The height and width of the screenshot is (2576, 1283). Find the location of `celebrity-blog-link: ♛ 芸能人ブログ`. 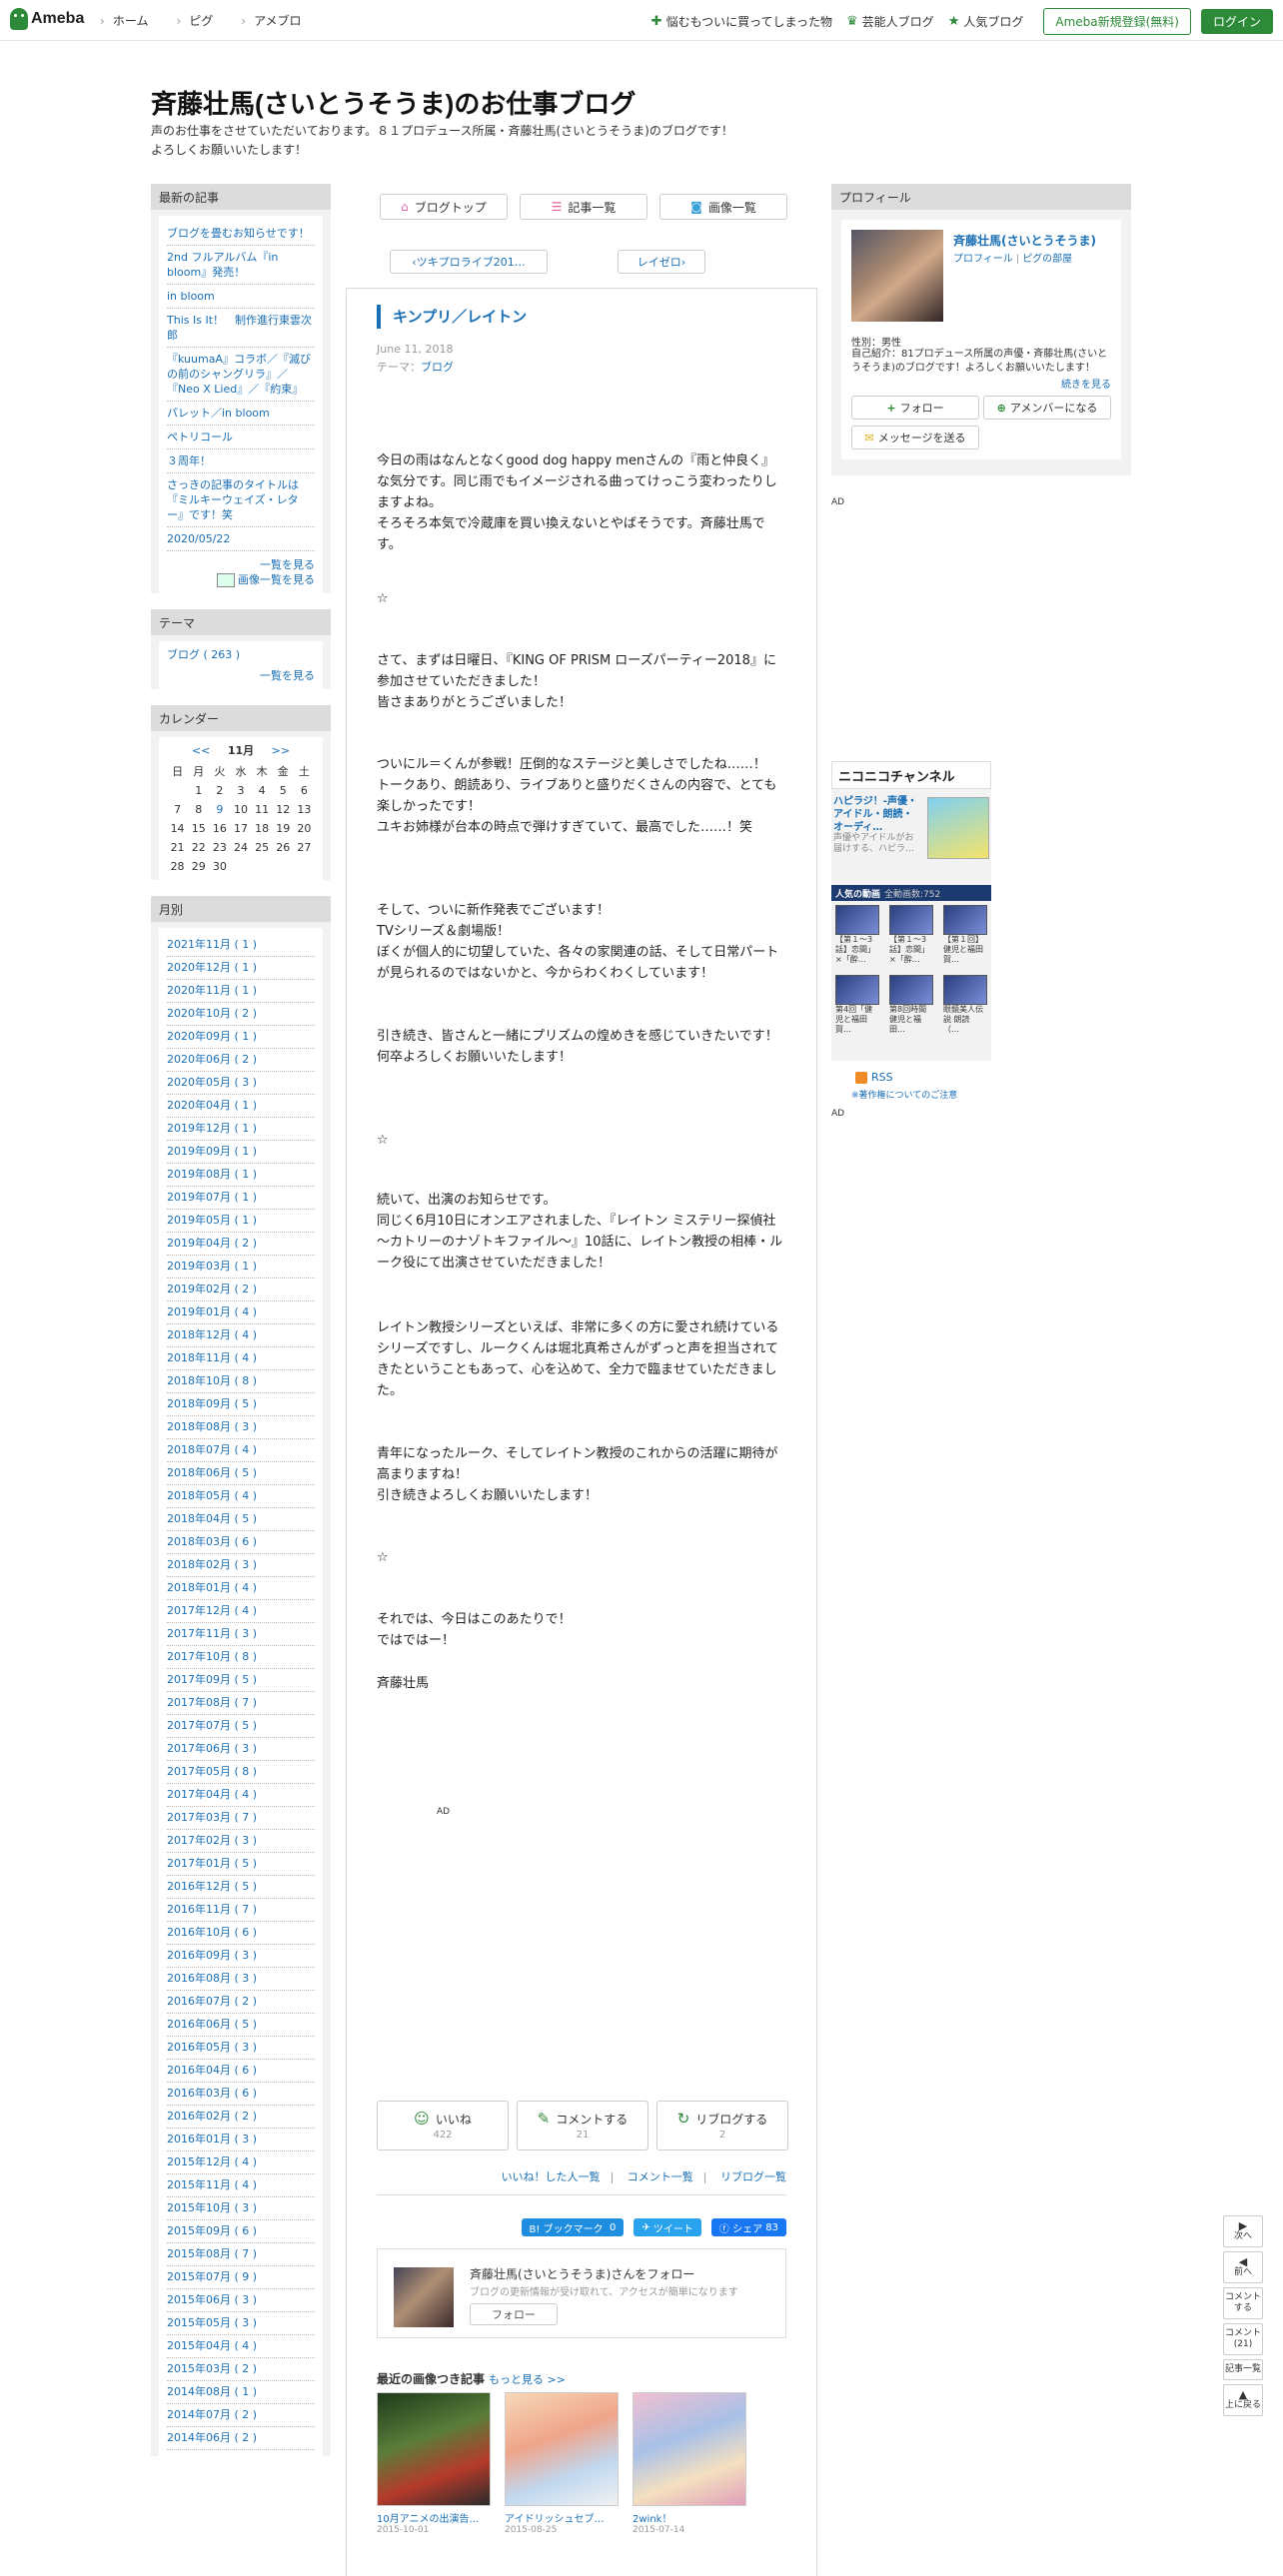

celebrity-blog-link: ♛ 芸能人ブログ is located at coordinates (890, 22).